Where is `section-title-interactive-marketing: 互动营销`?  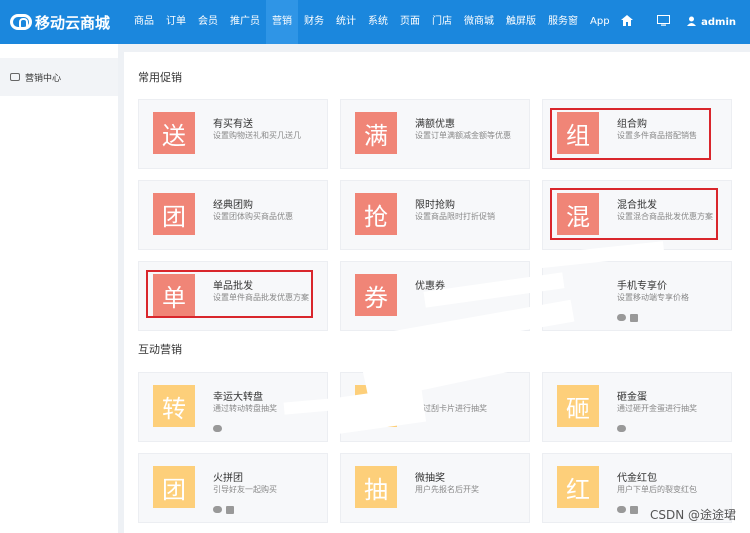
section-title-interactive-marketing: 互动营销 is located at coordinates (160, 349).